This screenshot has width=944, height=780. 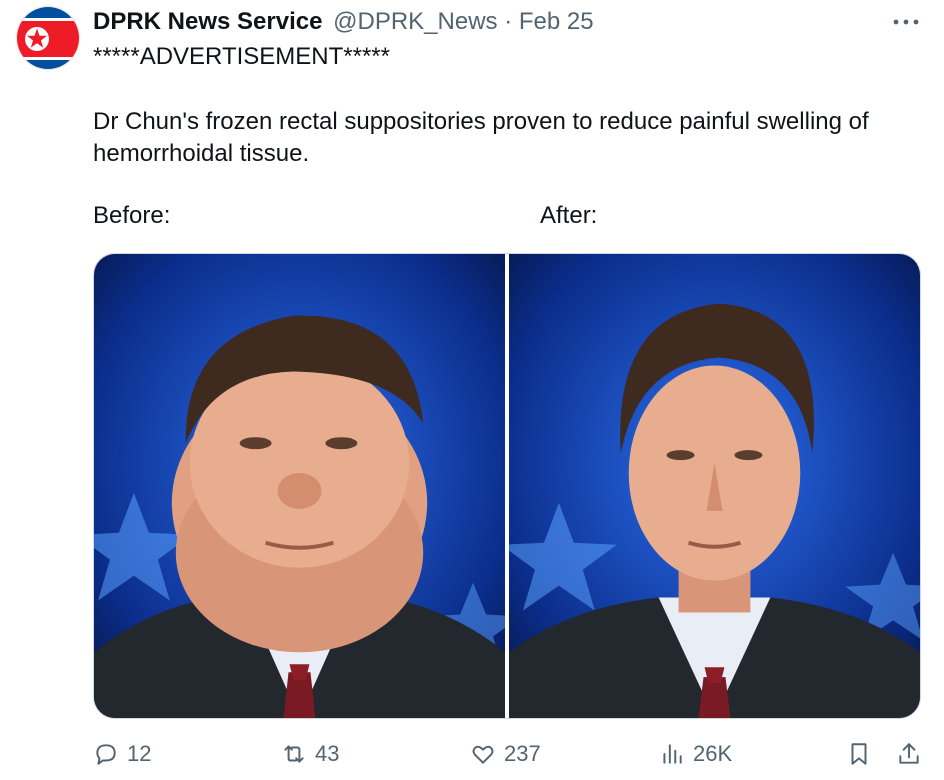 I want to click on bookmark-icon, so click(x=859, y=754).